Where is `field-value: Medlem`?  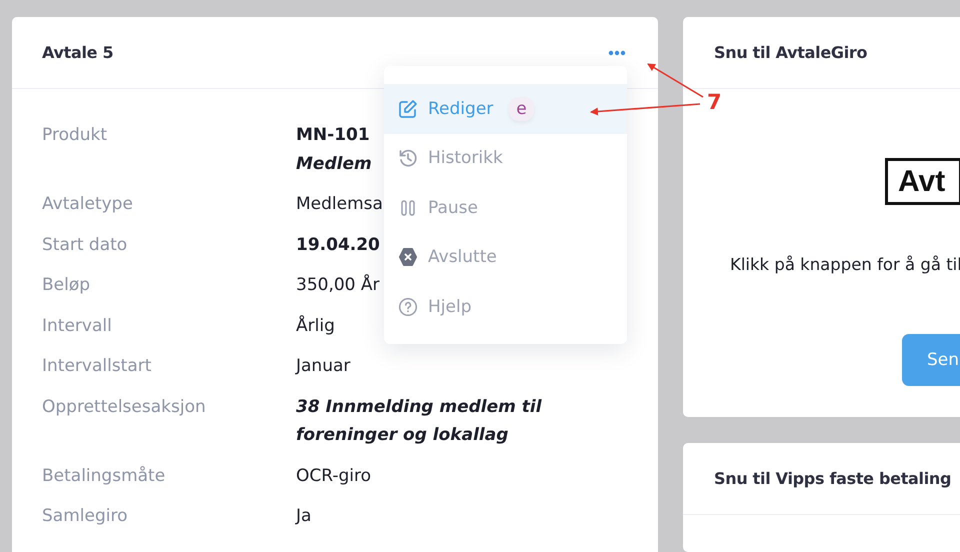 field-value: Medlem is located at coordinates (334, 164).